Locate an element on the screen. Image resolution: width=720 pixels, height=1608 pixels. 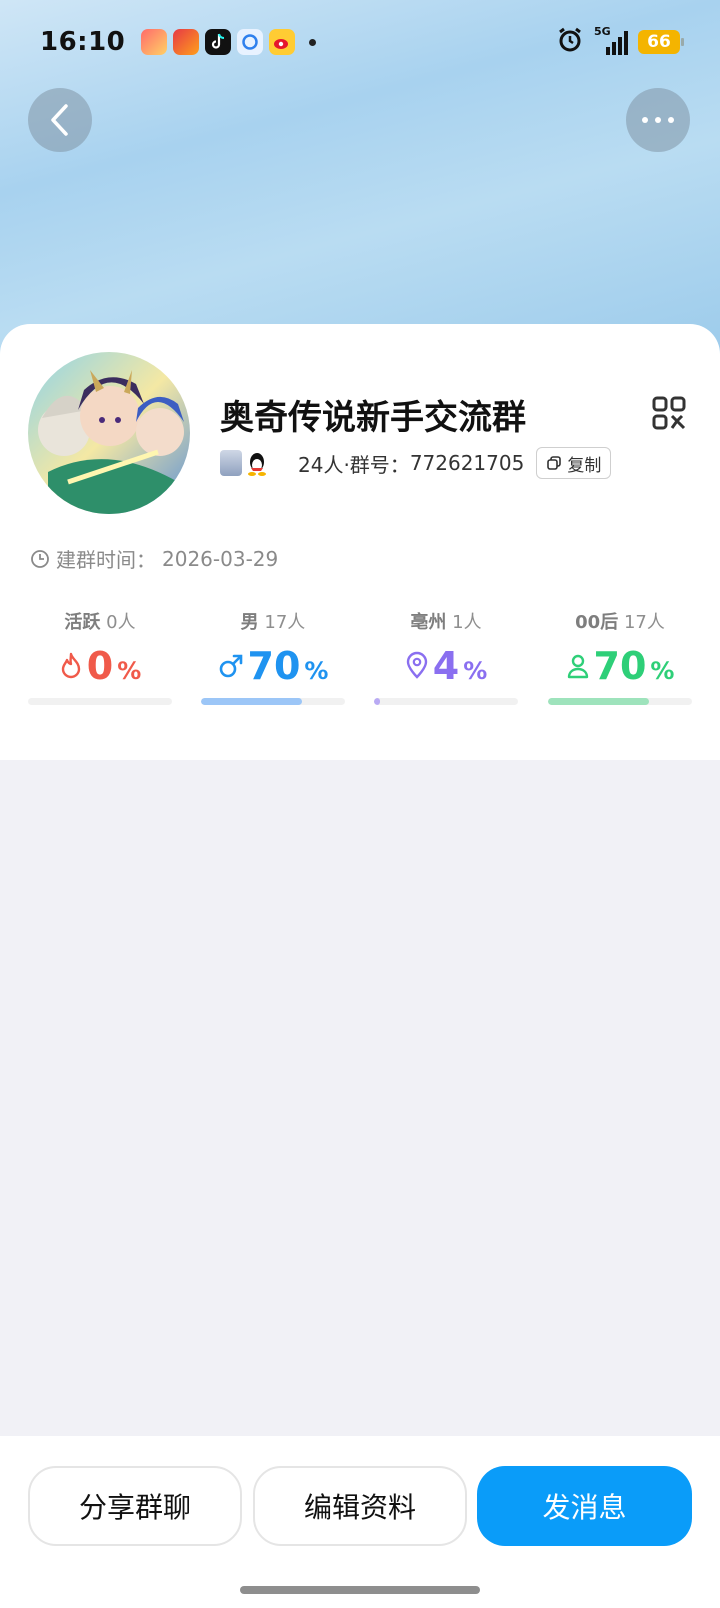
system-icons: 5G 66 is located at coordinates (620, 41).